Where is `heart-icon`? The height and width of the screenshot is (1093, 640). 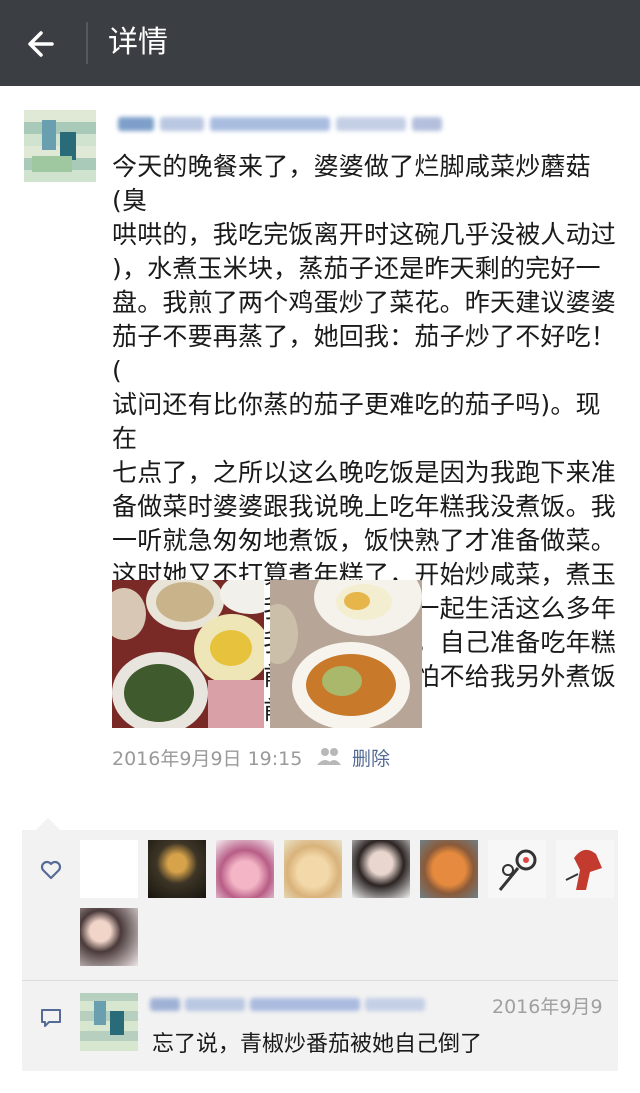
heart-icon is located at coordinates (51, 870).